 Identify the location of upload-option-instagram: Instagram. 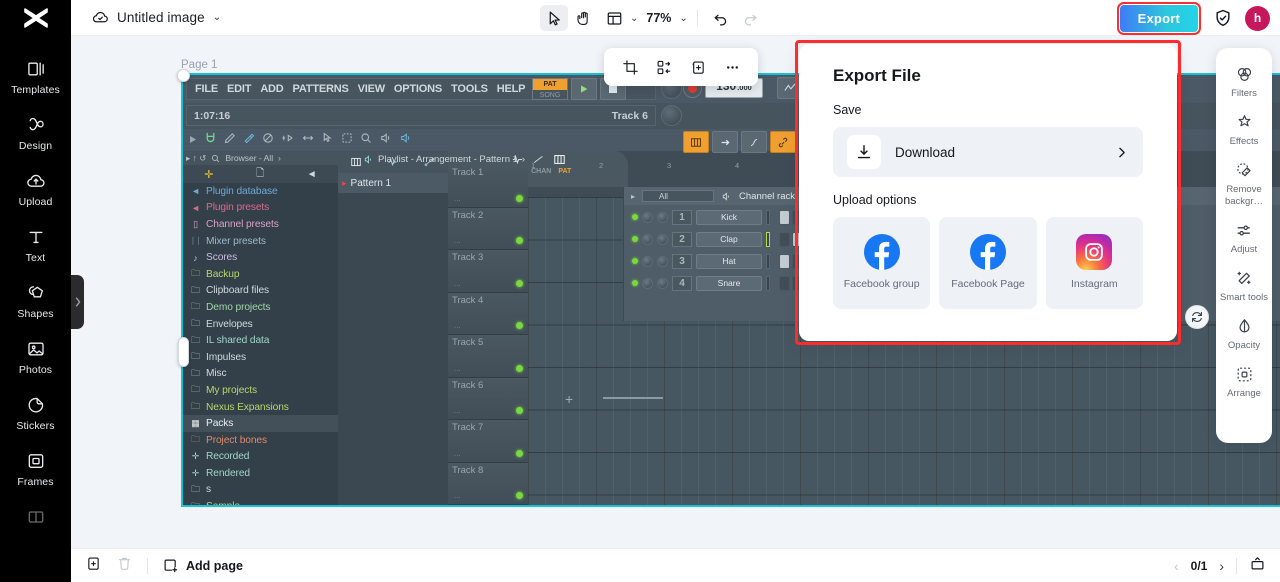
(1094, 263).